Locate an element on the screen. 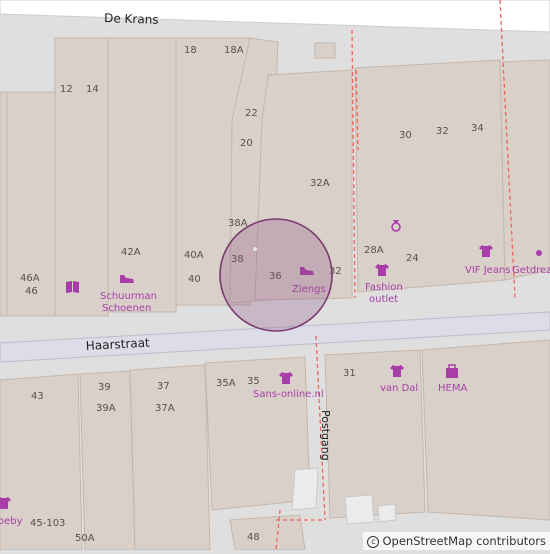  poi-label: Sans-online.nl is located at coordinates (288, 394).